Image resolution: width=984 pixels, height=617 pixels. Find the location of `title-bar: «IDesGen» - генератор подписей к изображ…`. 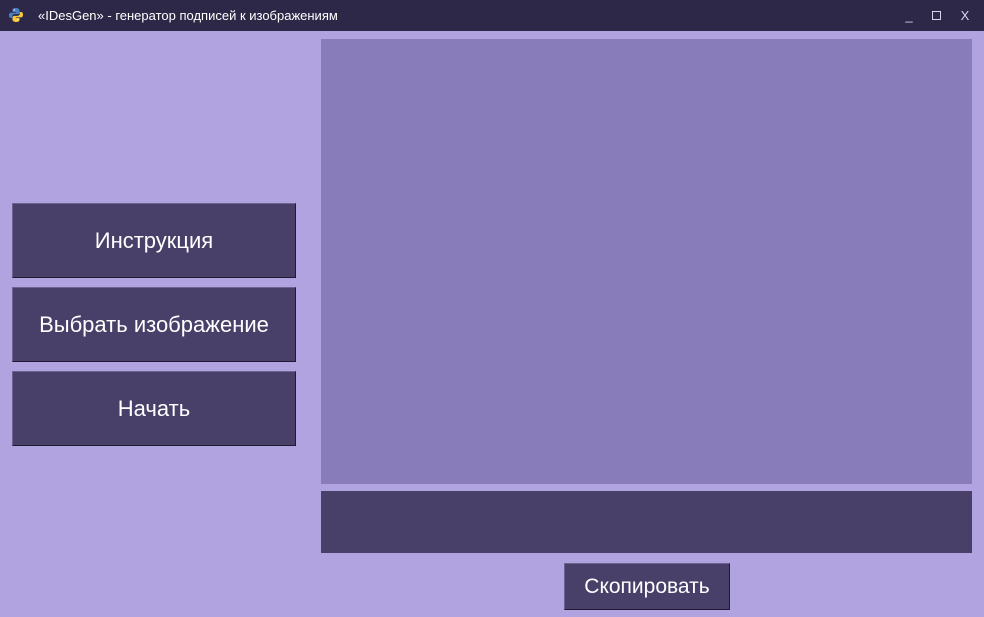

title-bar: «IDesGen» - генератор подписей к изображ… is located at coordinates (492, 15).